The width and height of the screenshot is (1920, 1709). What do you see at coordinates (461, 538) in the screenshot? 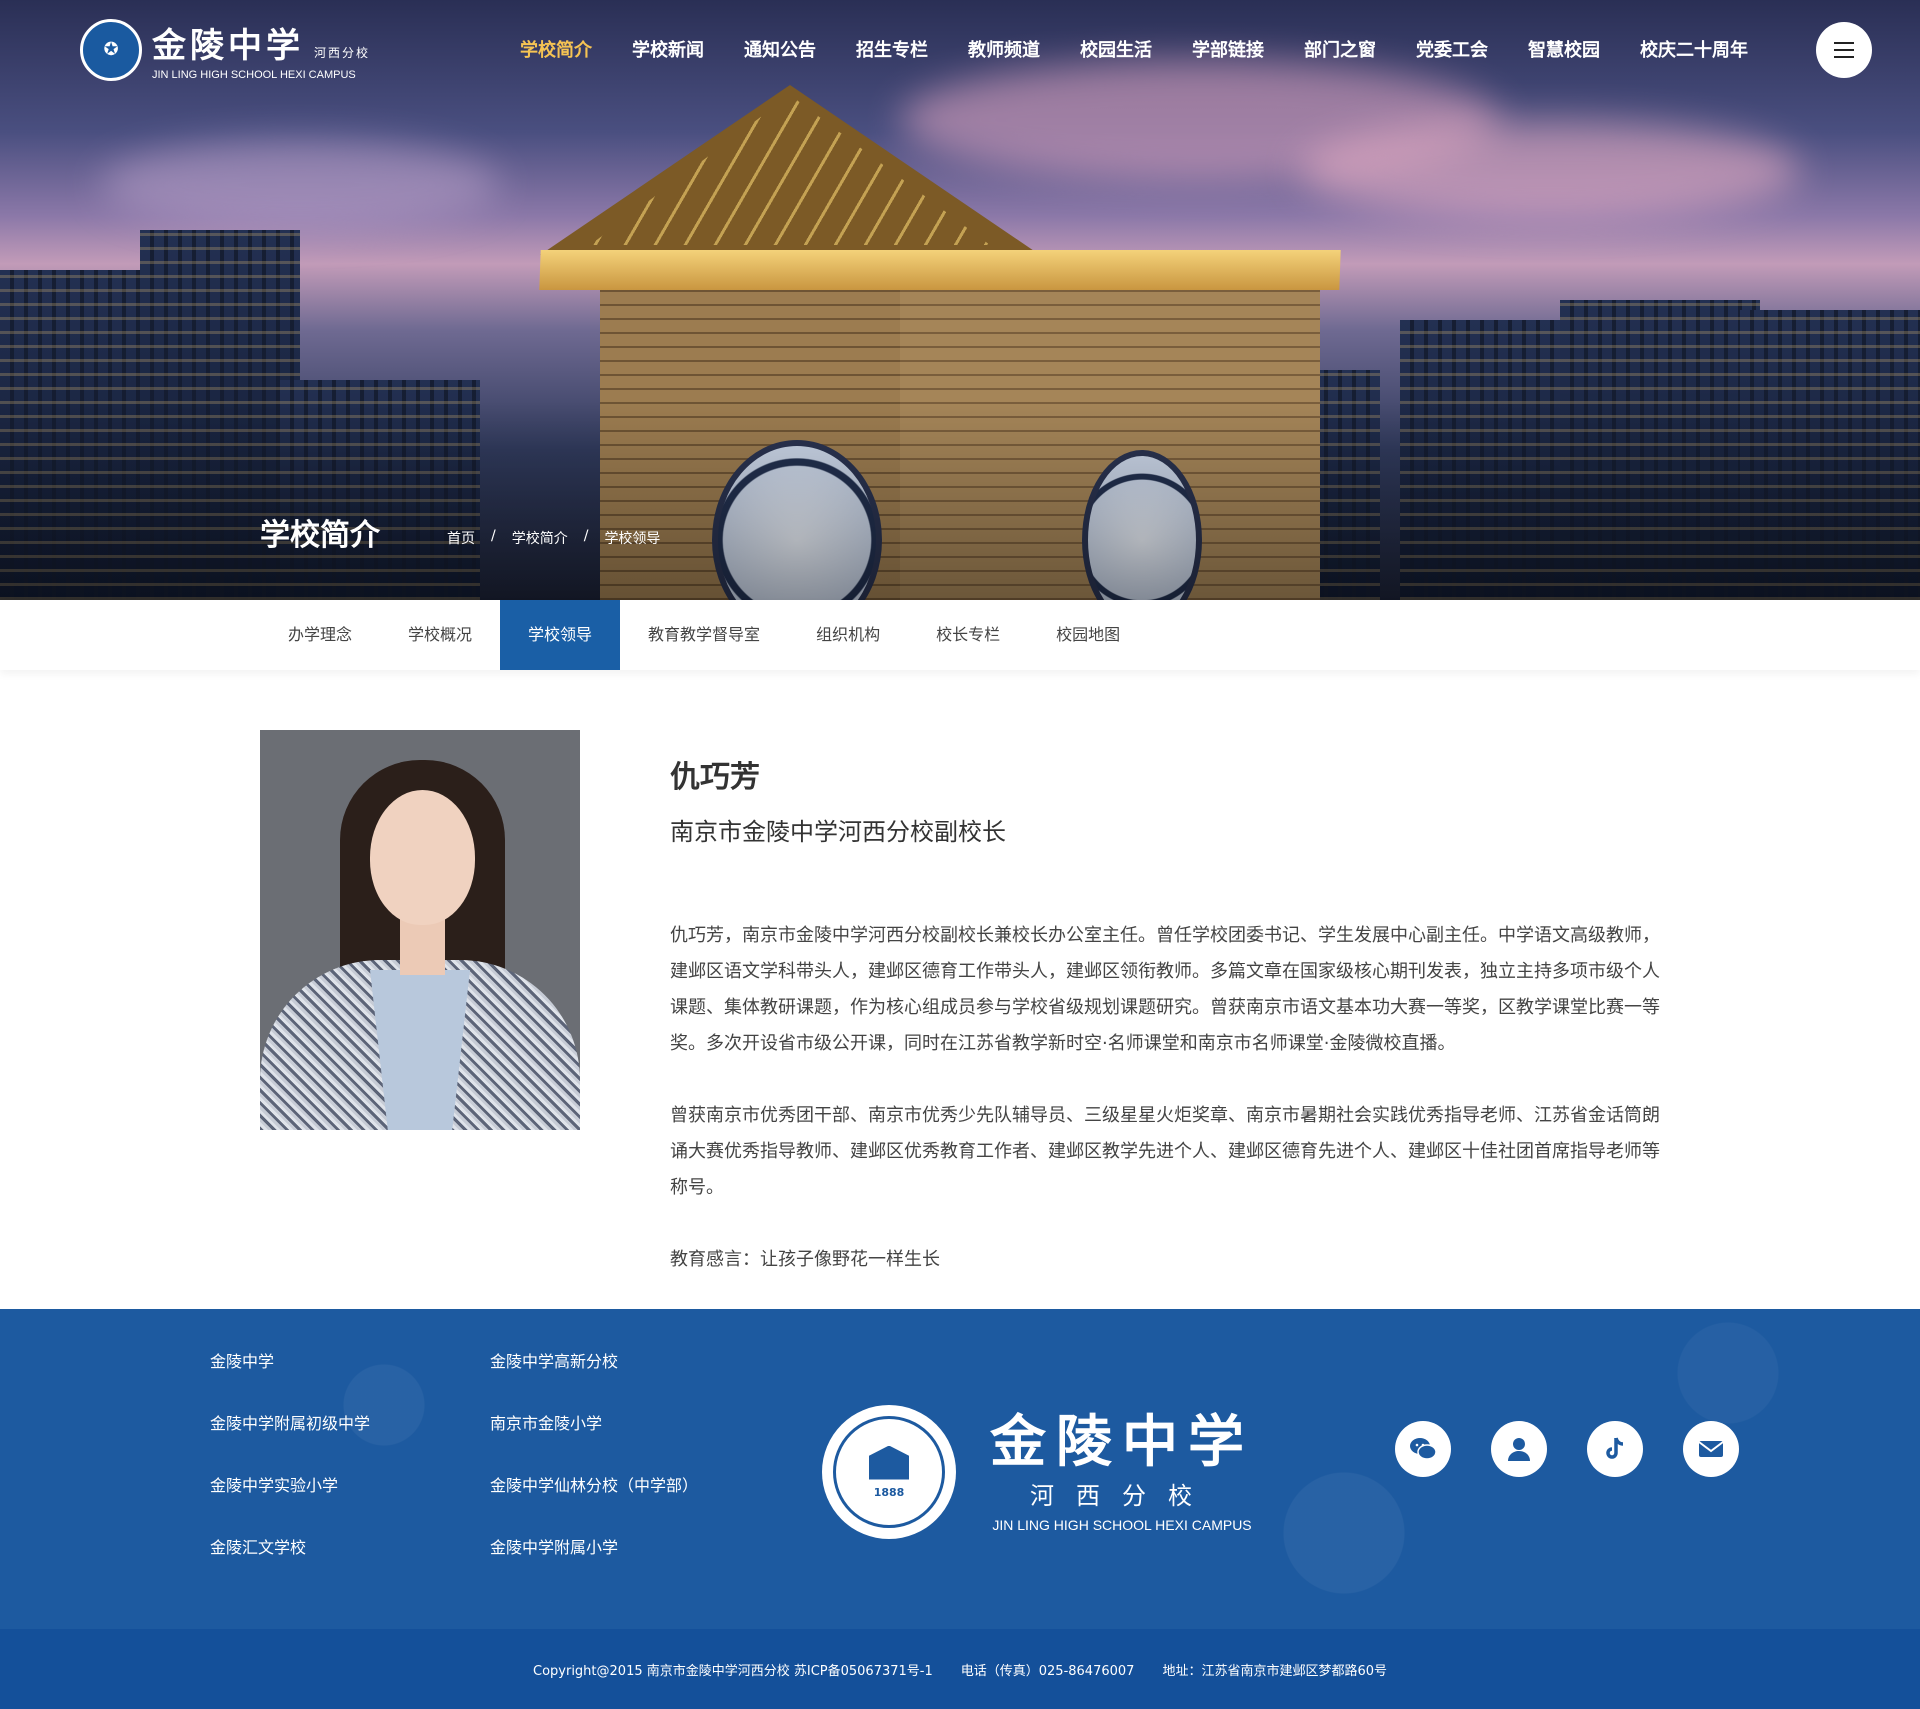
I see `breadcrumb-home: 首页` at bounding box center [461, 538].